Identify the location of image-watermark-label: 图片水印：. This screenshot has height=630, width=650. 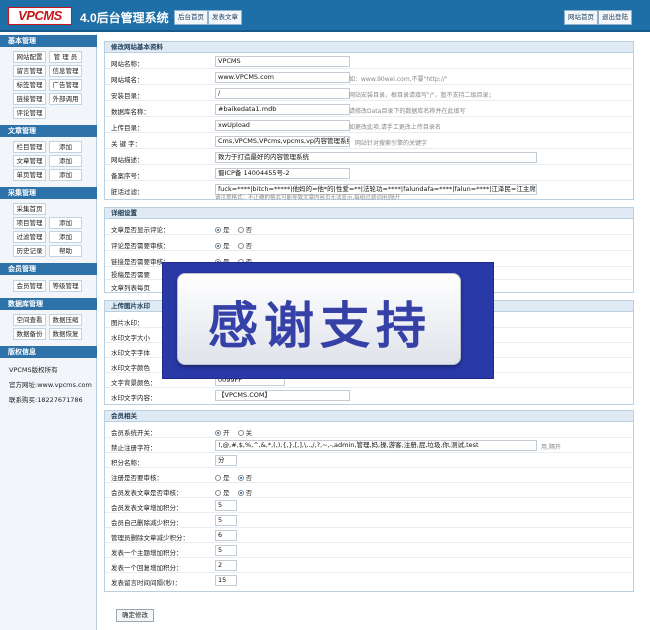
(127, 323).